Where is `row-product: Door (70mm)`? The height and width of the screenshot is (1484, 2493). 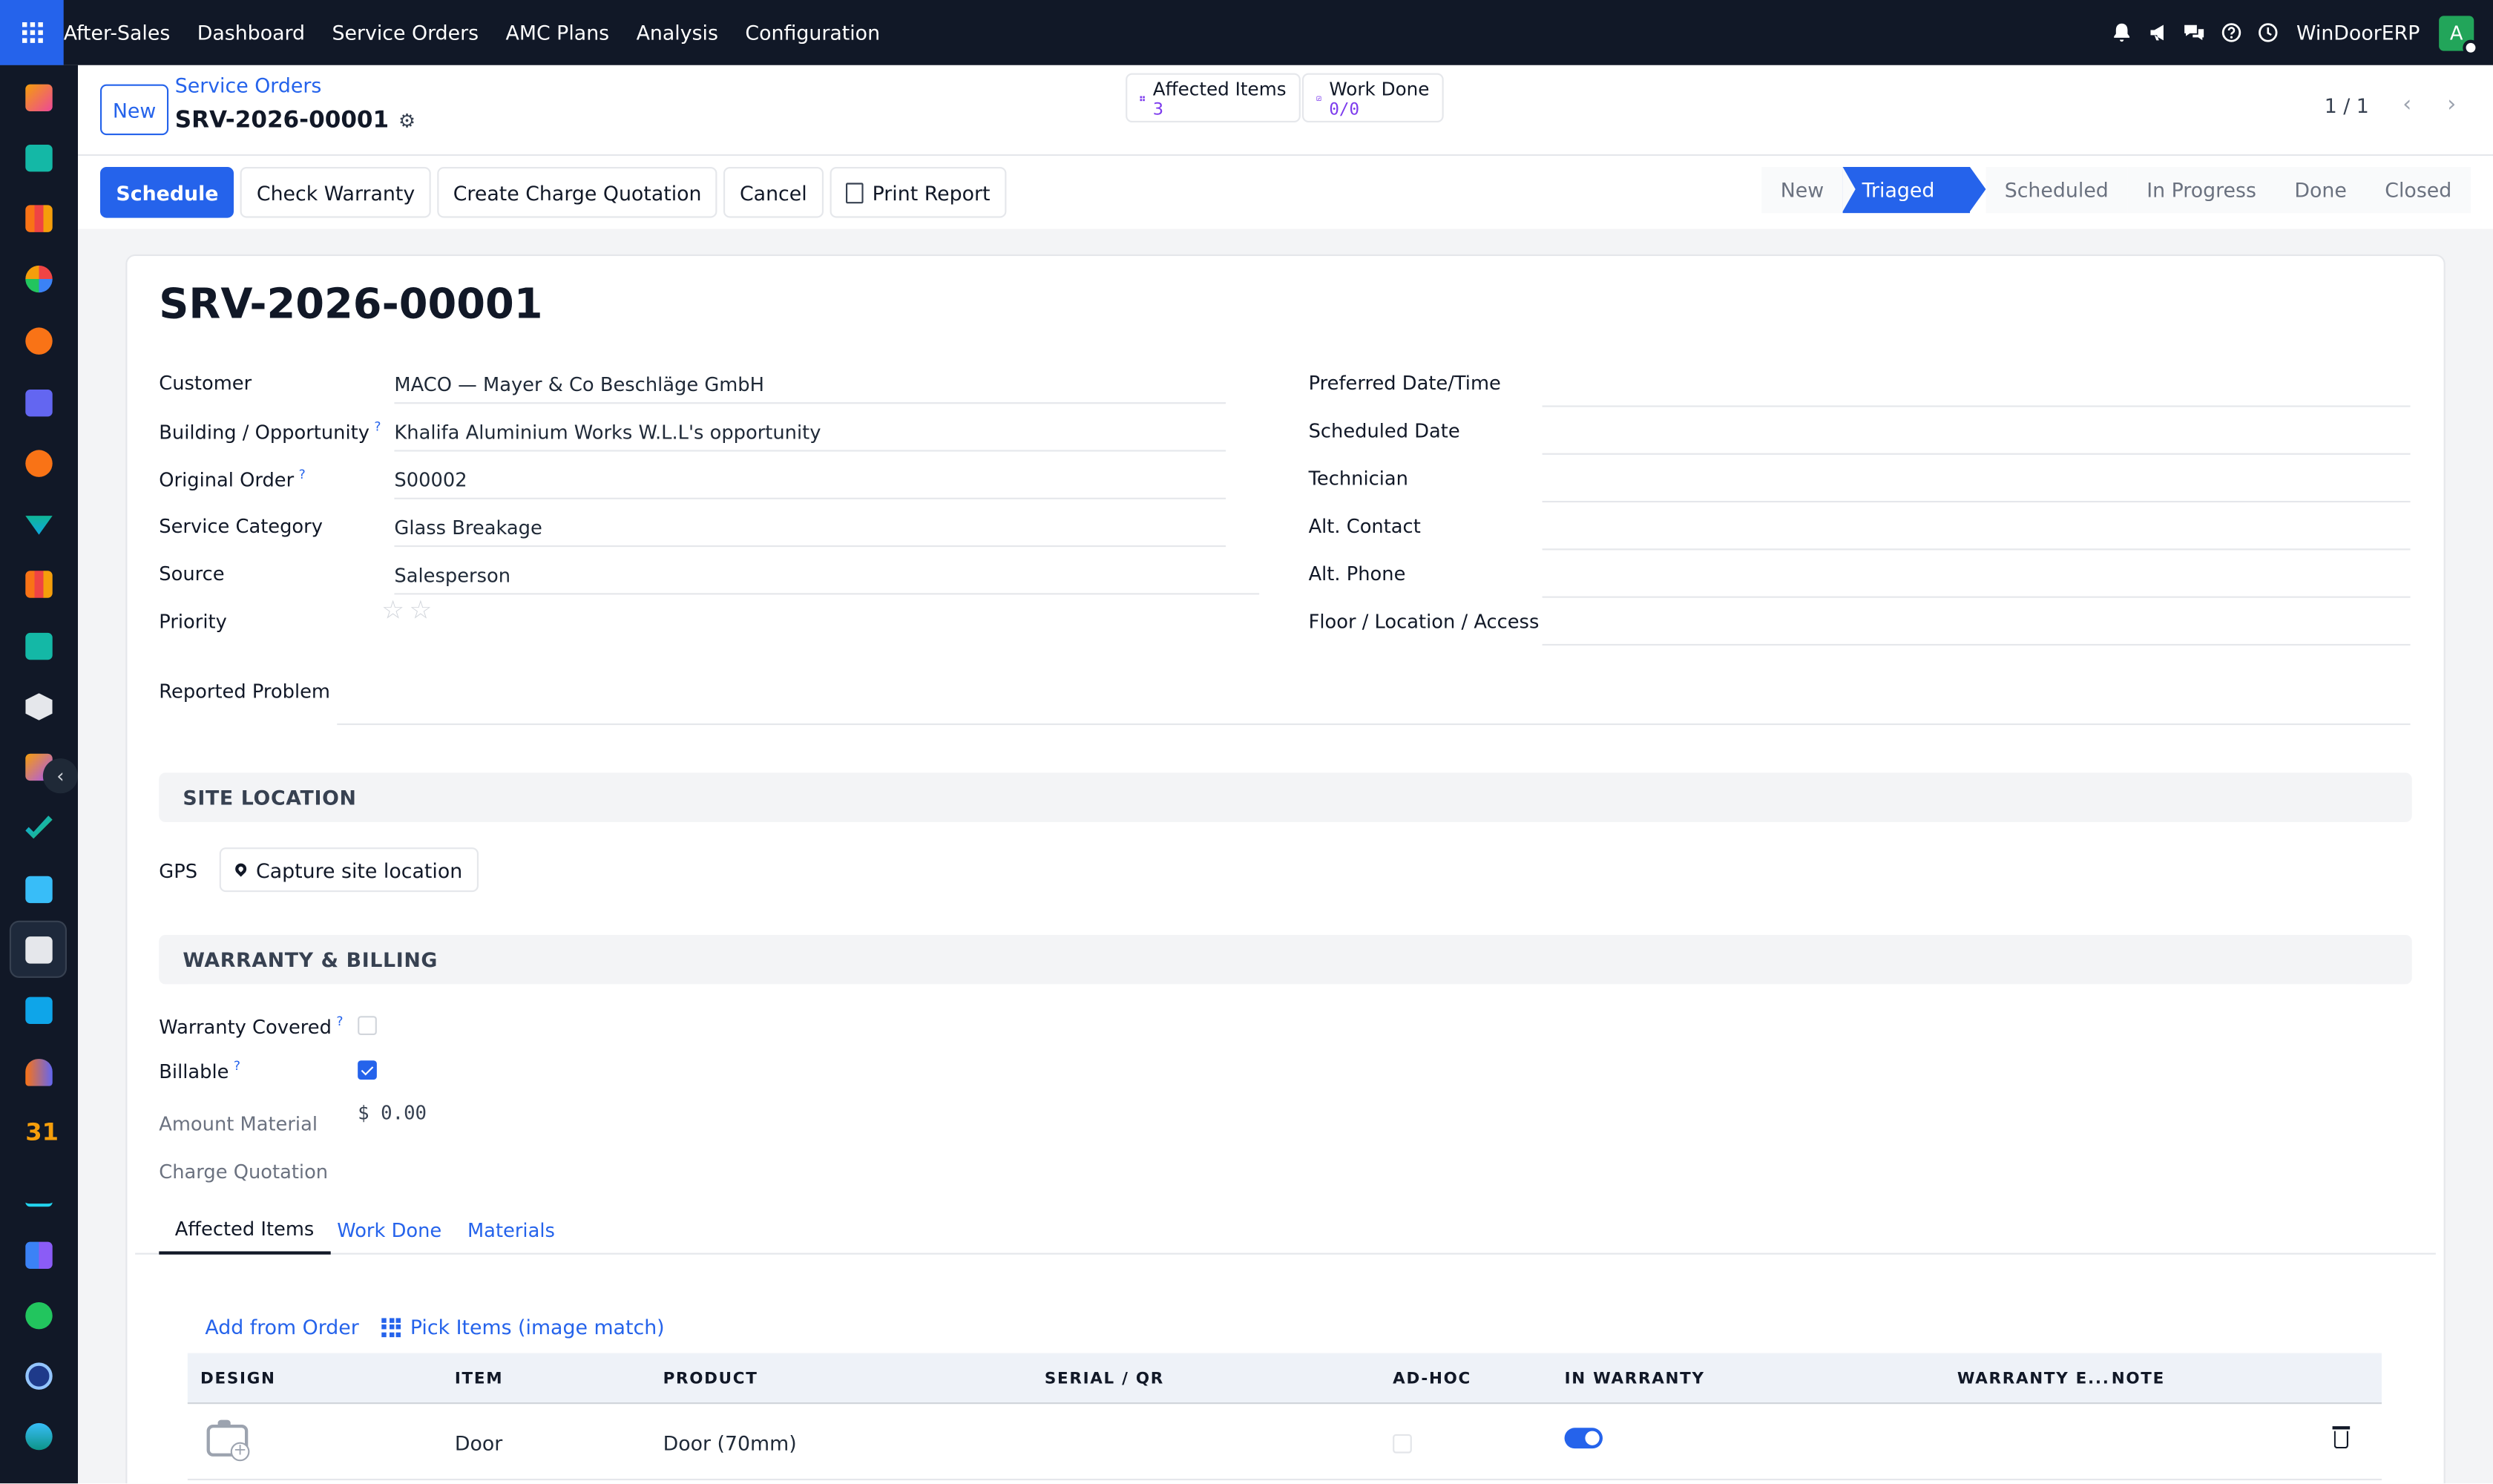 row-product: Door (70mm) is located at coordinates (730, 1442).